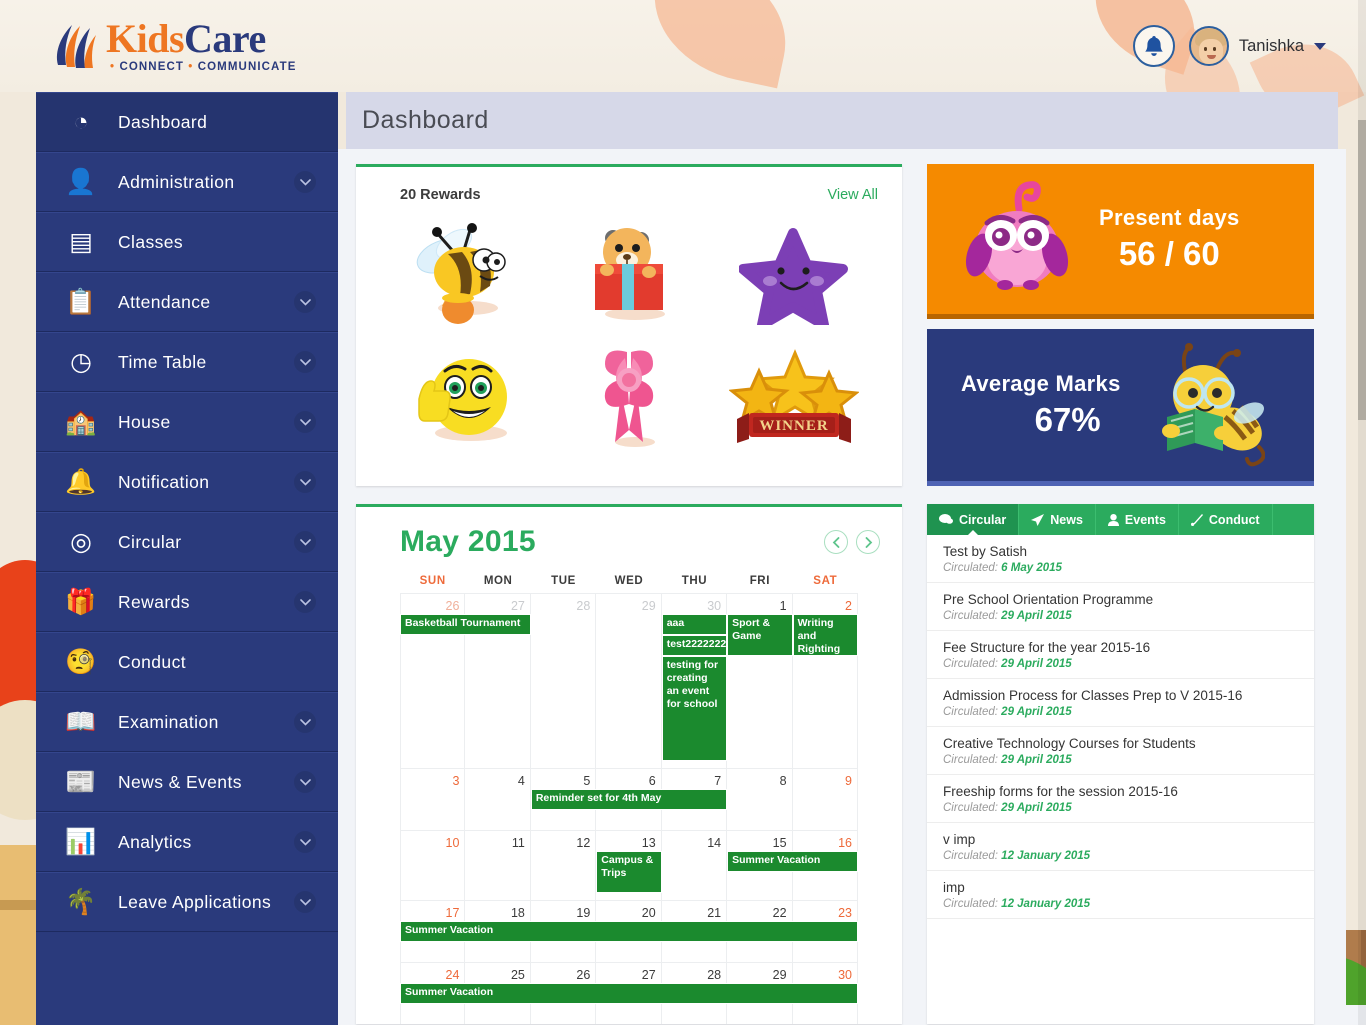  What do you see at coordinates (852, 195) in the screenshot?
I see `view-all-rewards-link: View All` at bounding box center [852, 195].